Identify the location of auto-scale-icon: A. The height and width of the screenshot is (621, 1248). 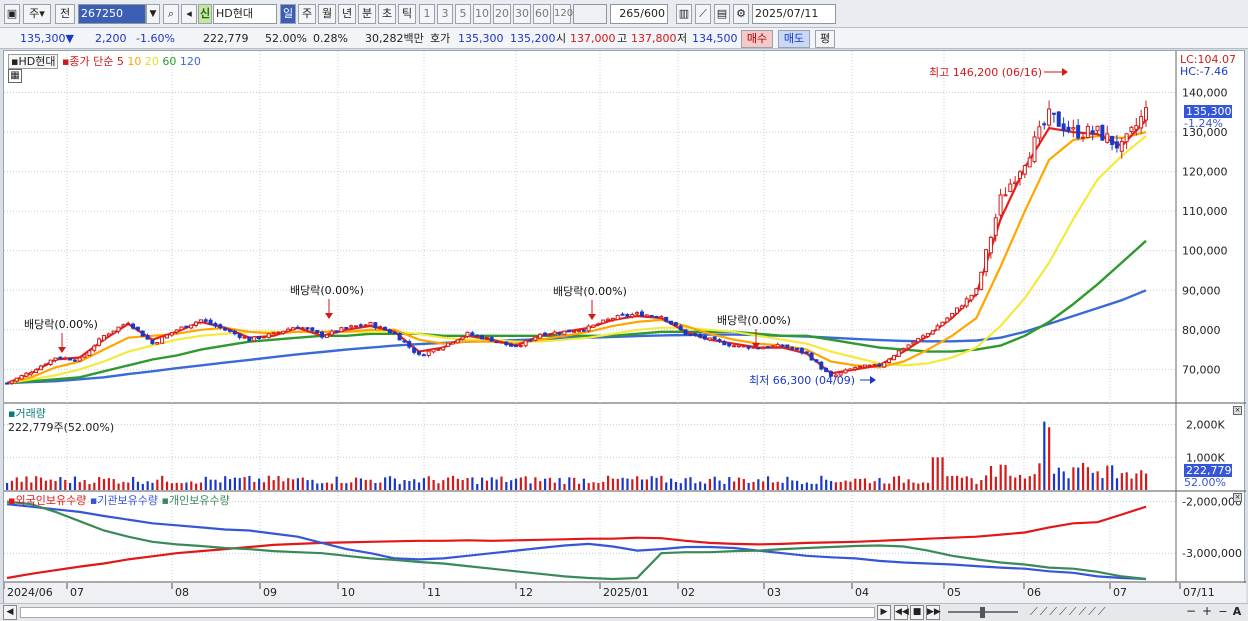
(1237, 612).